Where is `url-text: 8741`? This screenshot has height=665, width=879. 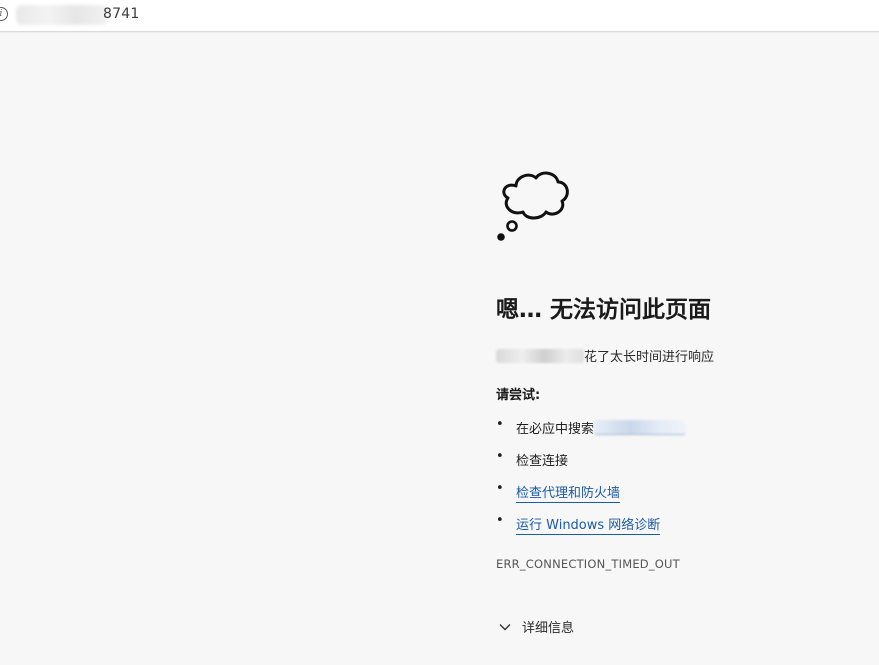
url-text: 8741 is located at coordinates (121, 14).